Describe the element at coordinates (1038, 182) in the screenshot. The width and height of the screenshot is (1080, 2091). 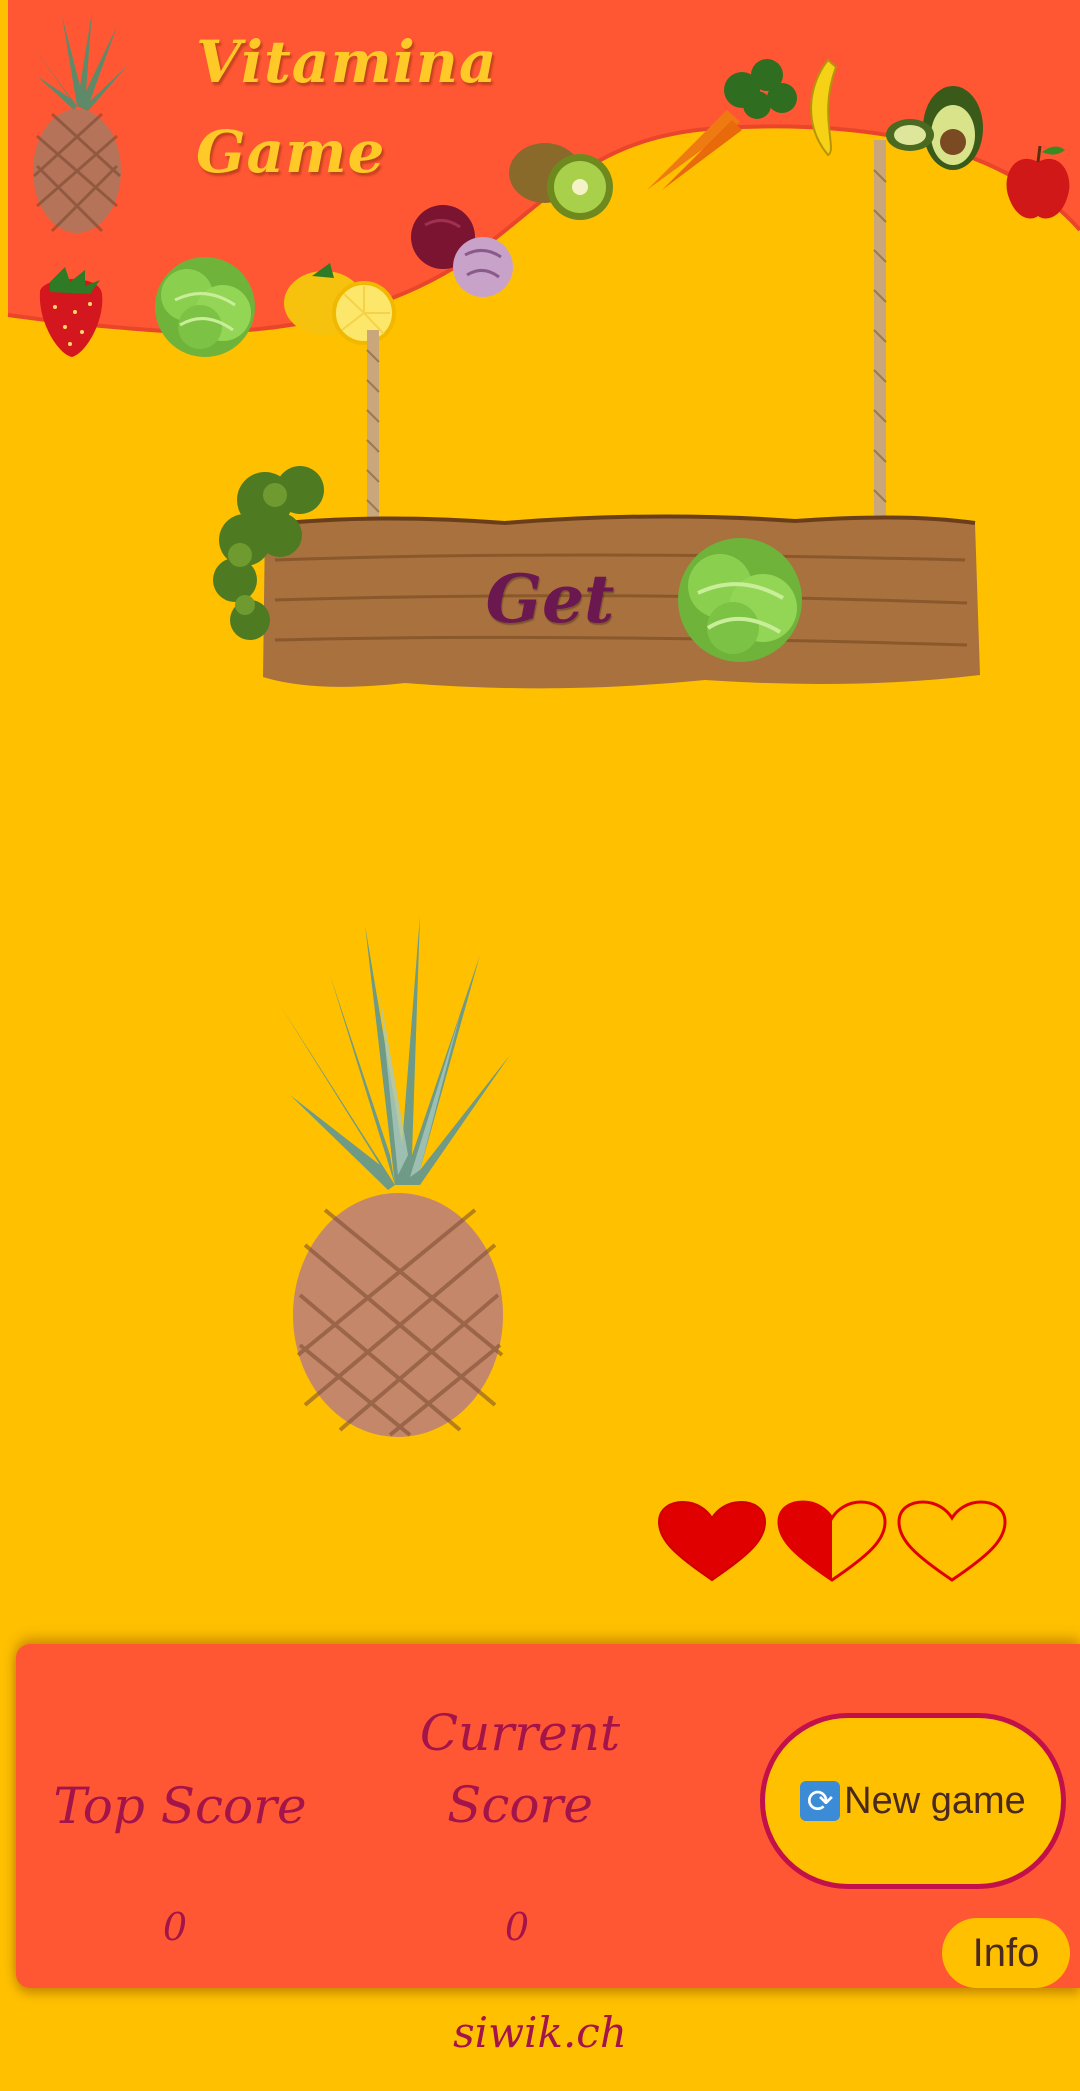
I see `apple-icon` at that location.